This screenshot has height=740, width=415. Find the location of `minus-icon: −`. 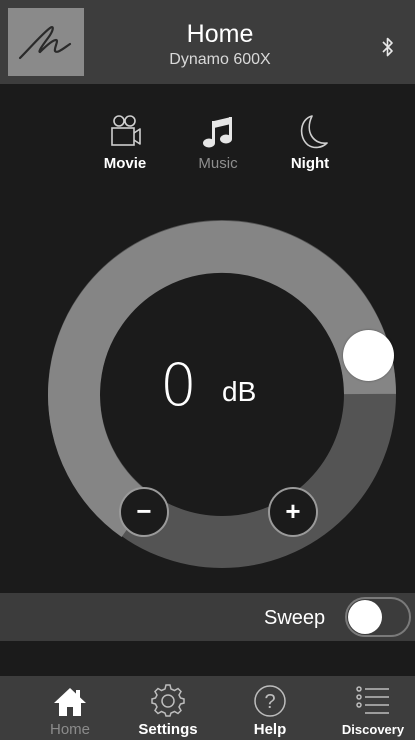

minus-icon: − is located at coordinates (144, 511).